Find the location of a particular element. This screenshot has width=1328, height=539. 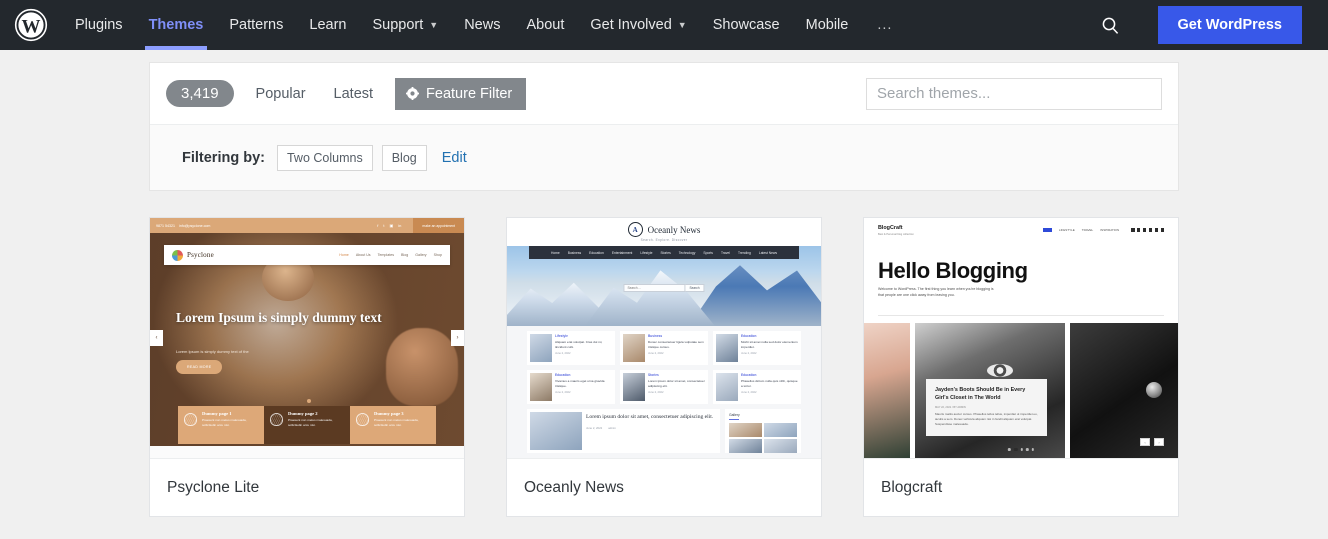

nav-label: Support is located at coordinates (398, 25).